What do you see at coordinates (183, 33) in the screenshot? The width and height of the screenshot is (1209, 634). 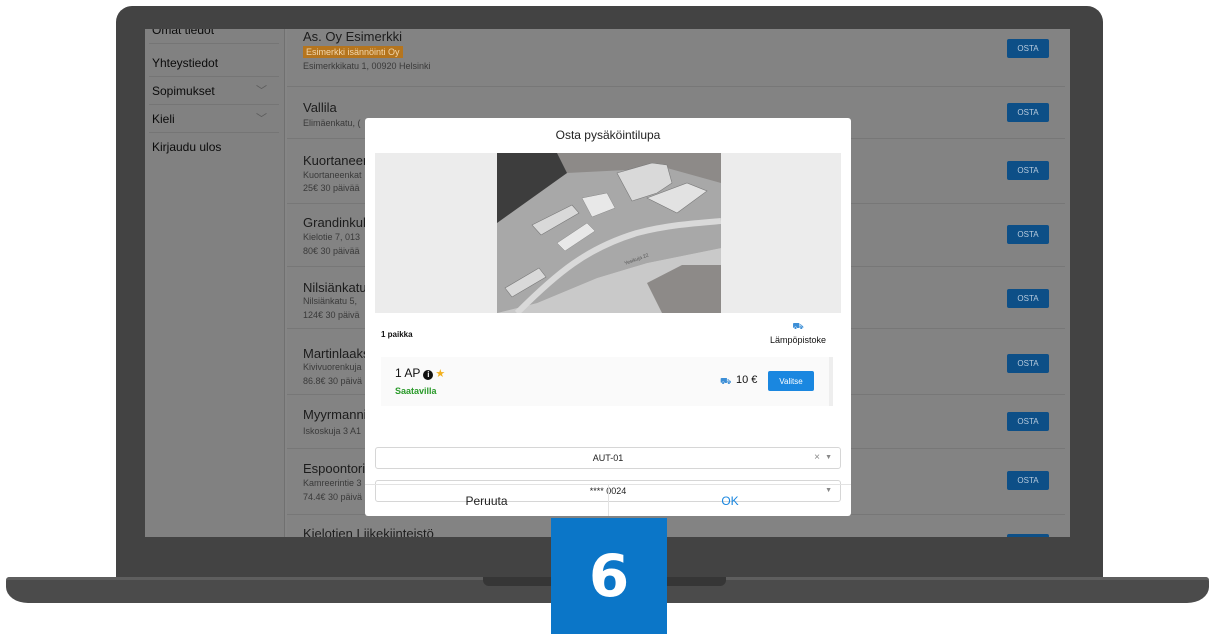 I see `sidebar-item-label: Omat tiedot` at bounding box center [183, 33].